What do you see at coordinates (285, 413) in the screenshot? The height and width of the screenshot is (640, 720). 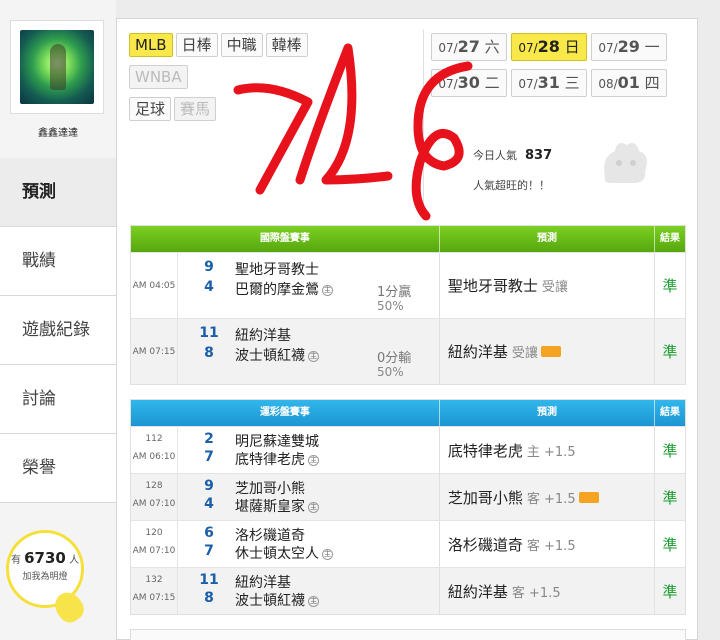 I see `header-event: 運彩盤賽事` at bounding box center [285, 413].